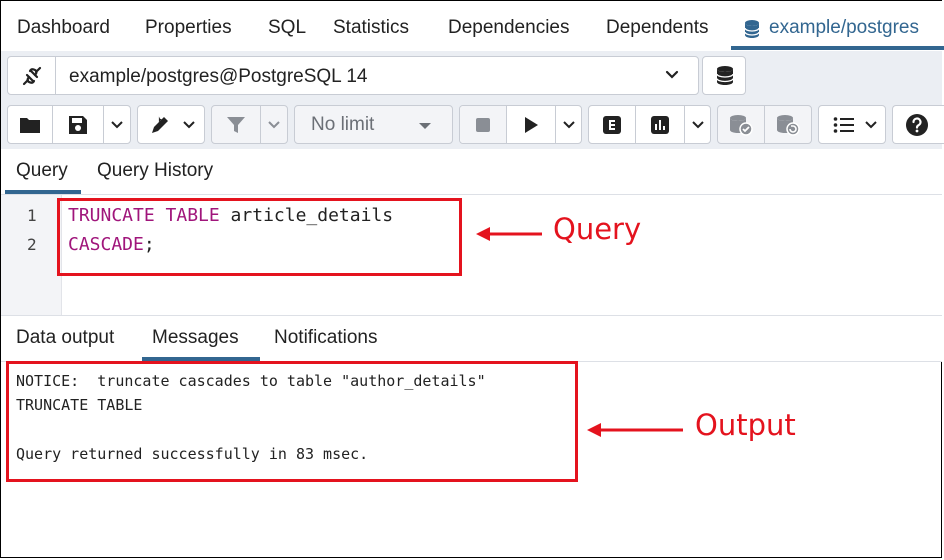  I want to click on tab-notifications: Notifications, so click(326, 338).